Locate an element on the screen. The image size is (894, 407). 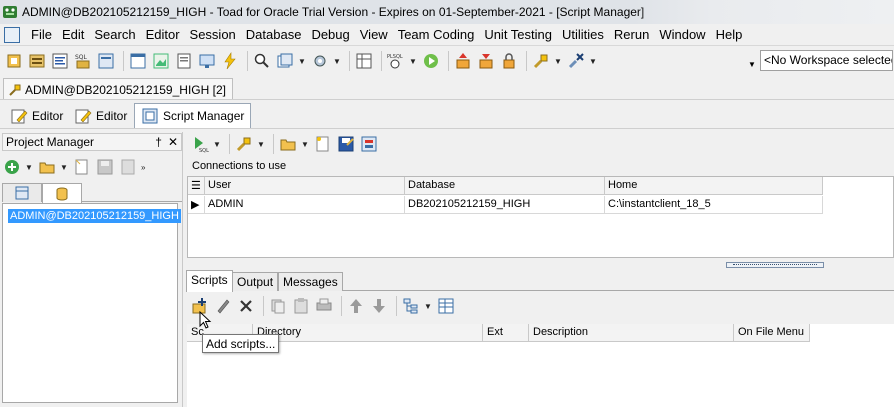
report-button is located at coordinates (184, 61).